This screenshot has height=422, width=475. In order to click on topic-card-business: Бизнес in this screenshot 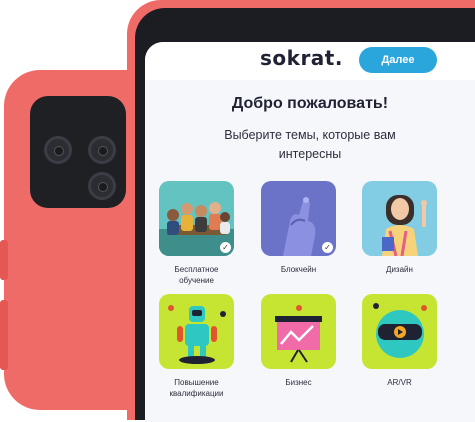, I will do `click(298, 341)`.